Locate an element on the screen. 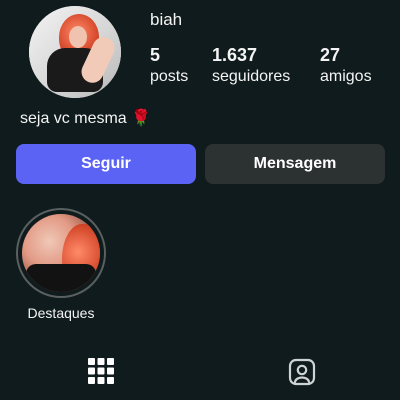 This screenshot has width=400, height=400. followers-count: 1.637 is located at coordinates (235, 55).